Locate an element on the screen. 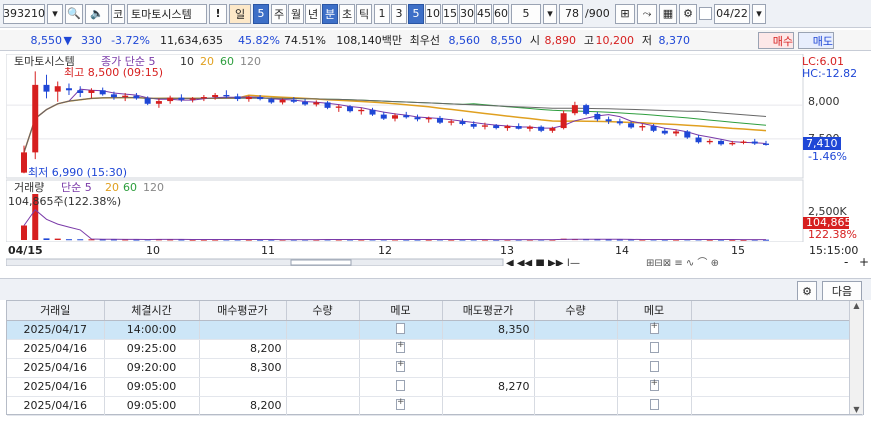  scroll-down-icon: ▼ is located at coordinates (856, 409).